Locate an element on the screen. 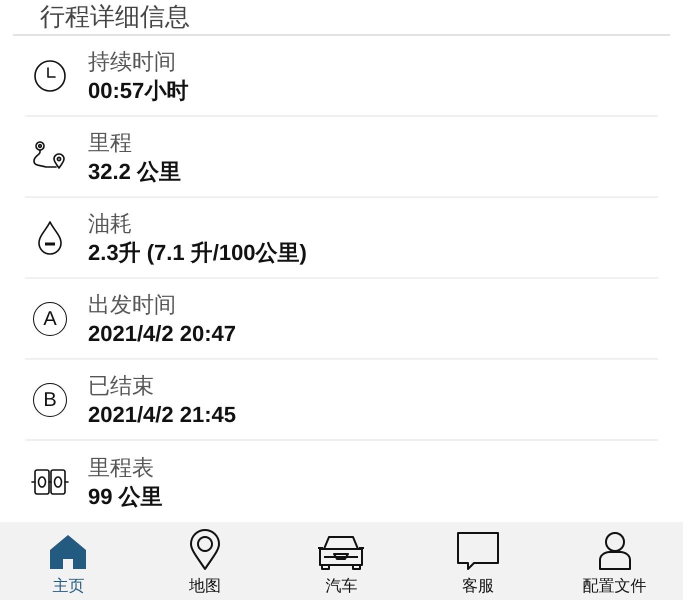 This screenshot has height=600, width=683. letter-badge-icon: A is located at coordinates (50, 319).